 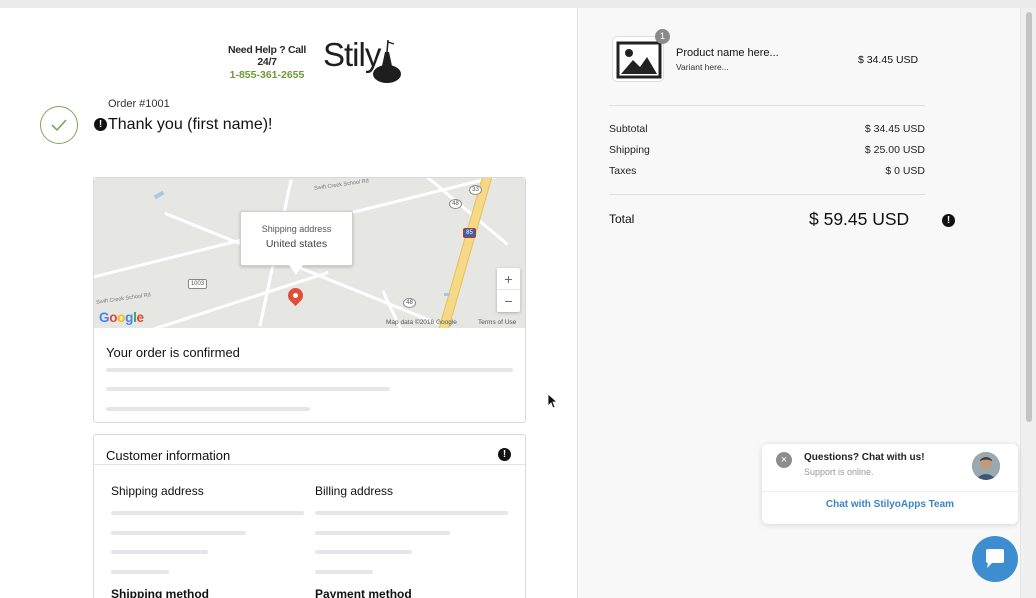 I want to click on agent-avatar, so click(x=986, y=466).